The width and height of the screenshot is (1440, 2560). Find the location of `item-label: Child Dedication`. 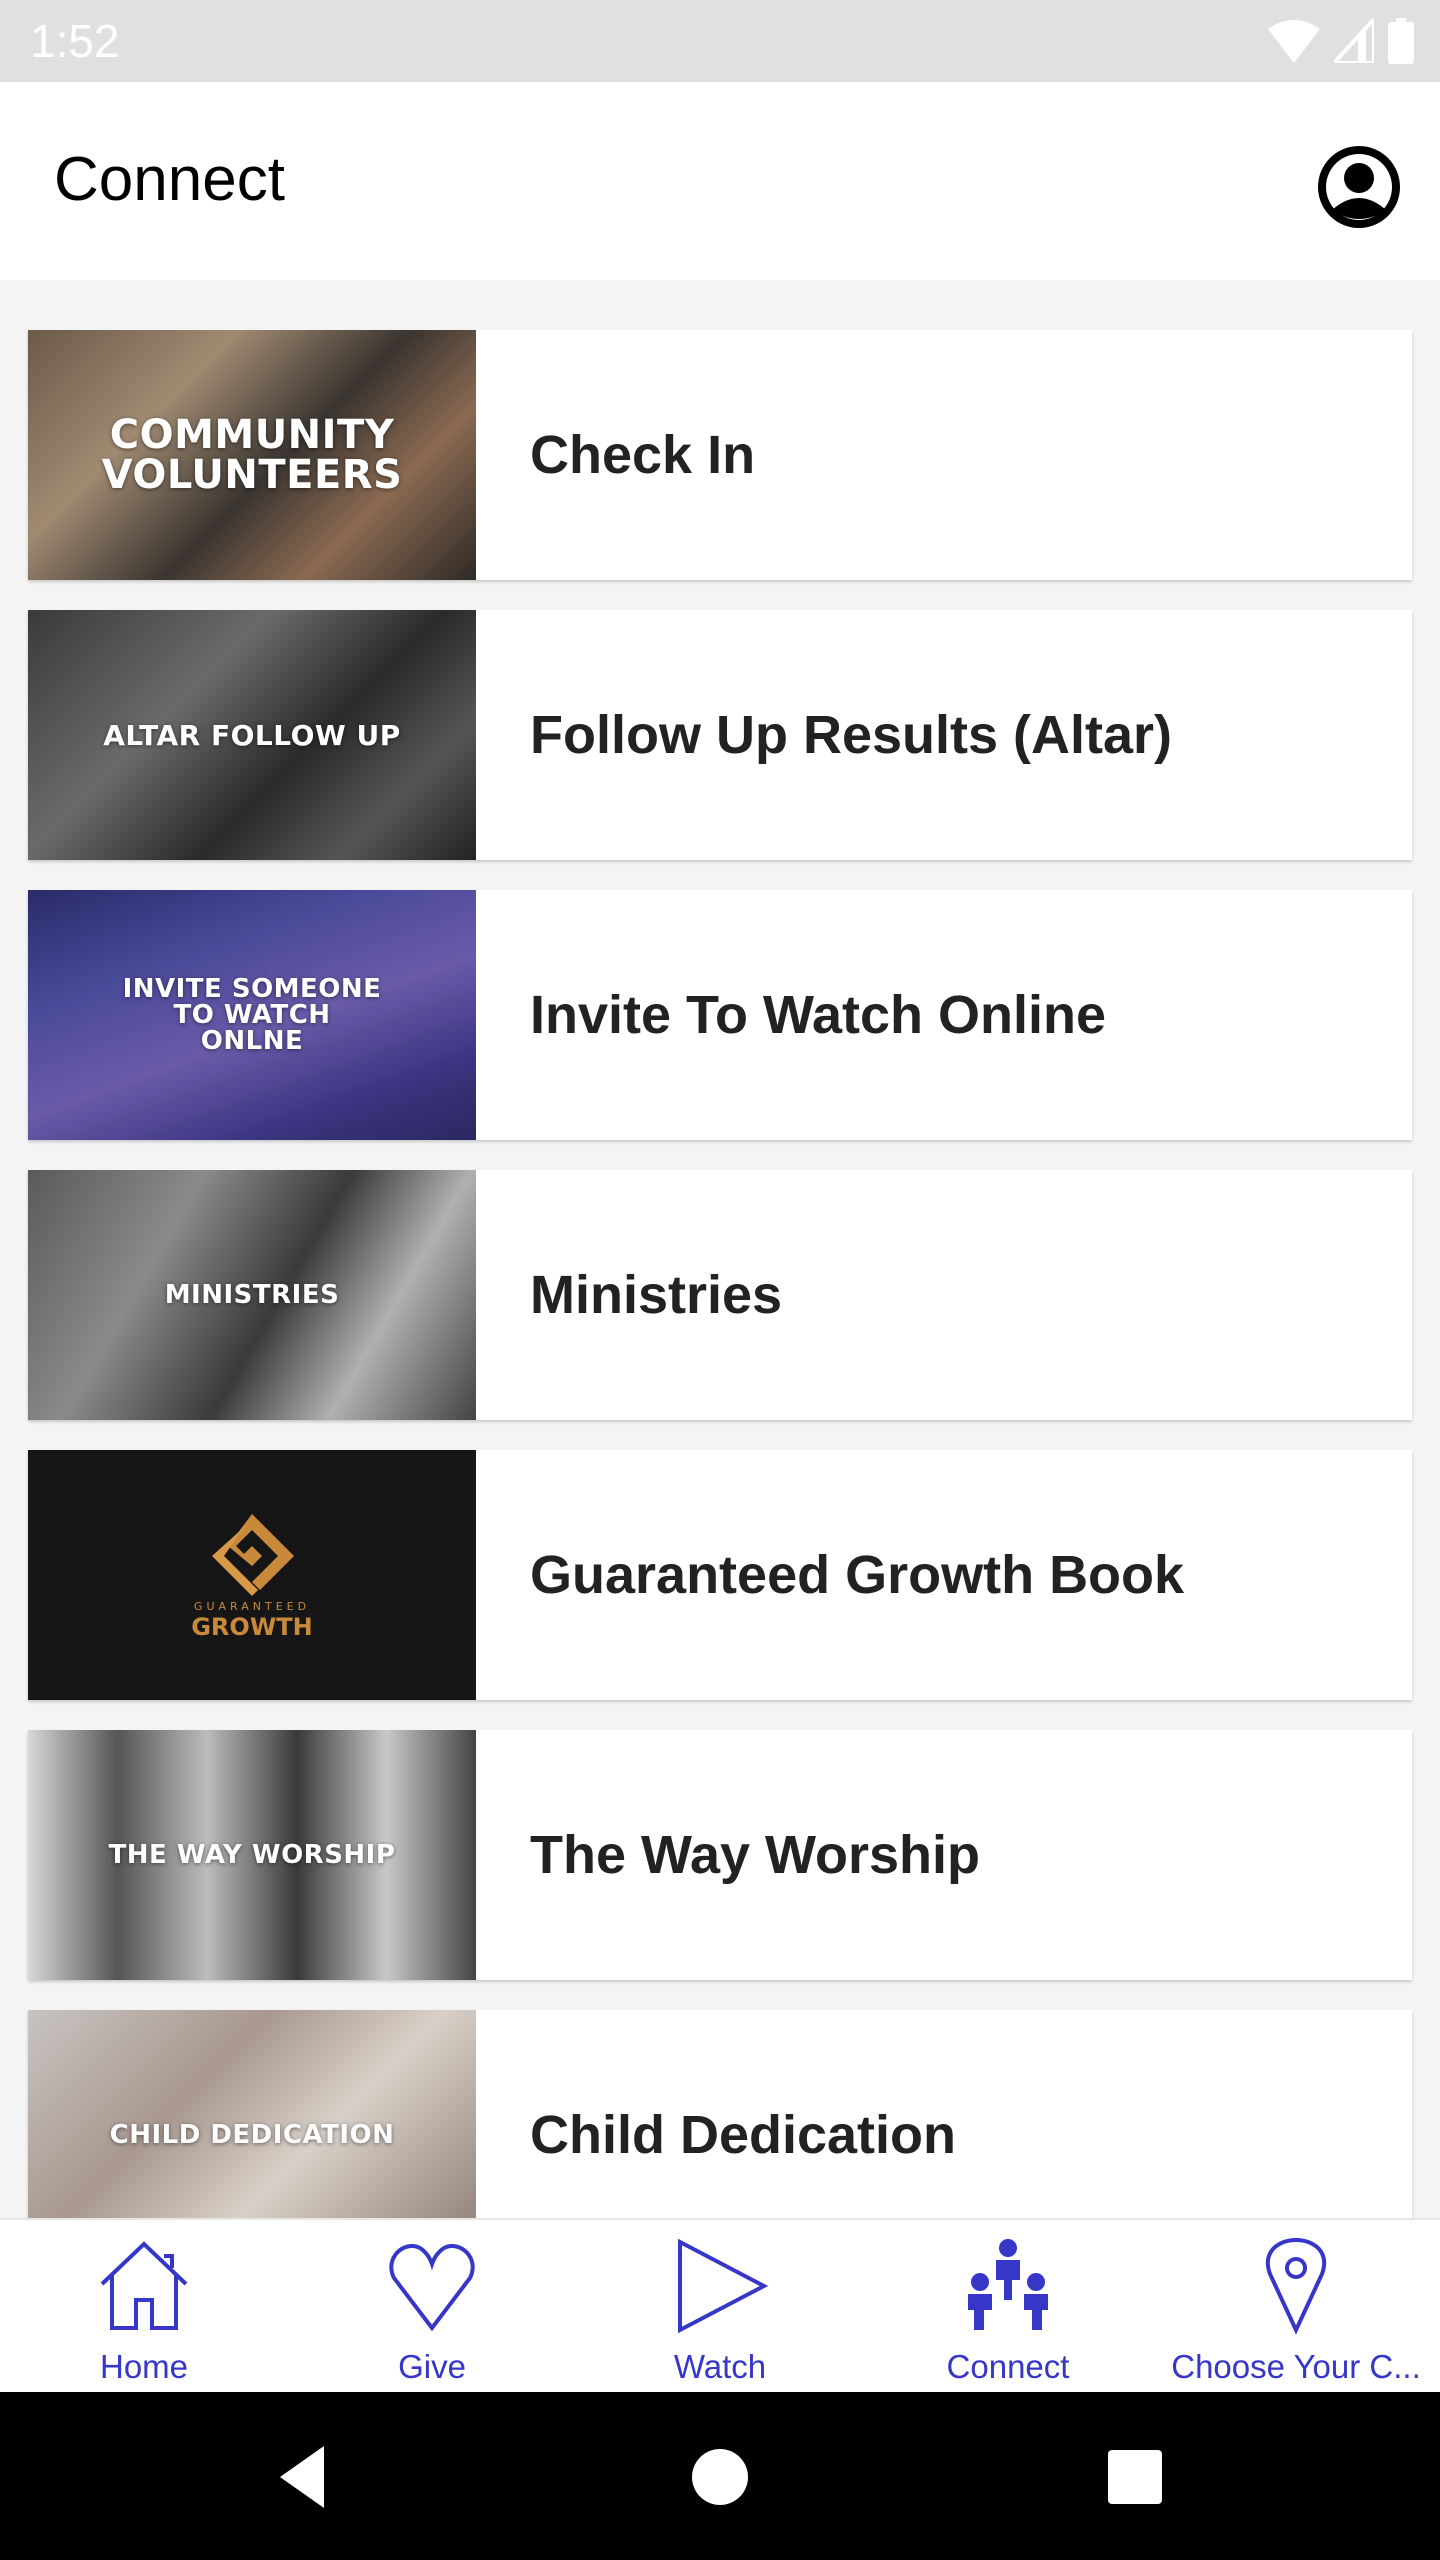

item-label: Child Dedication is located at coordinates (743, 2135).